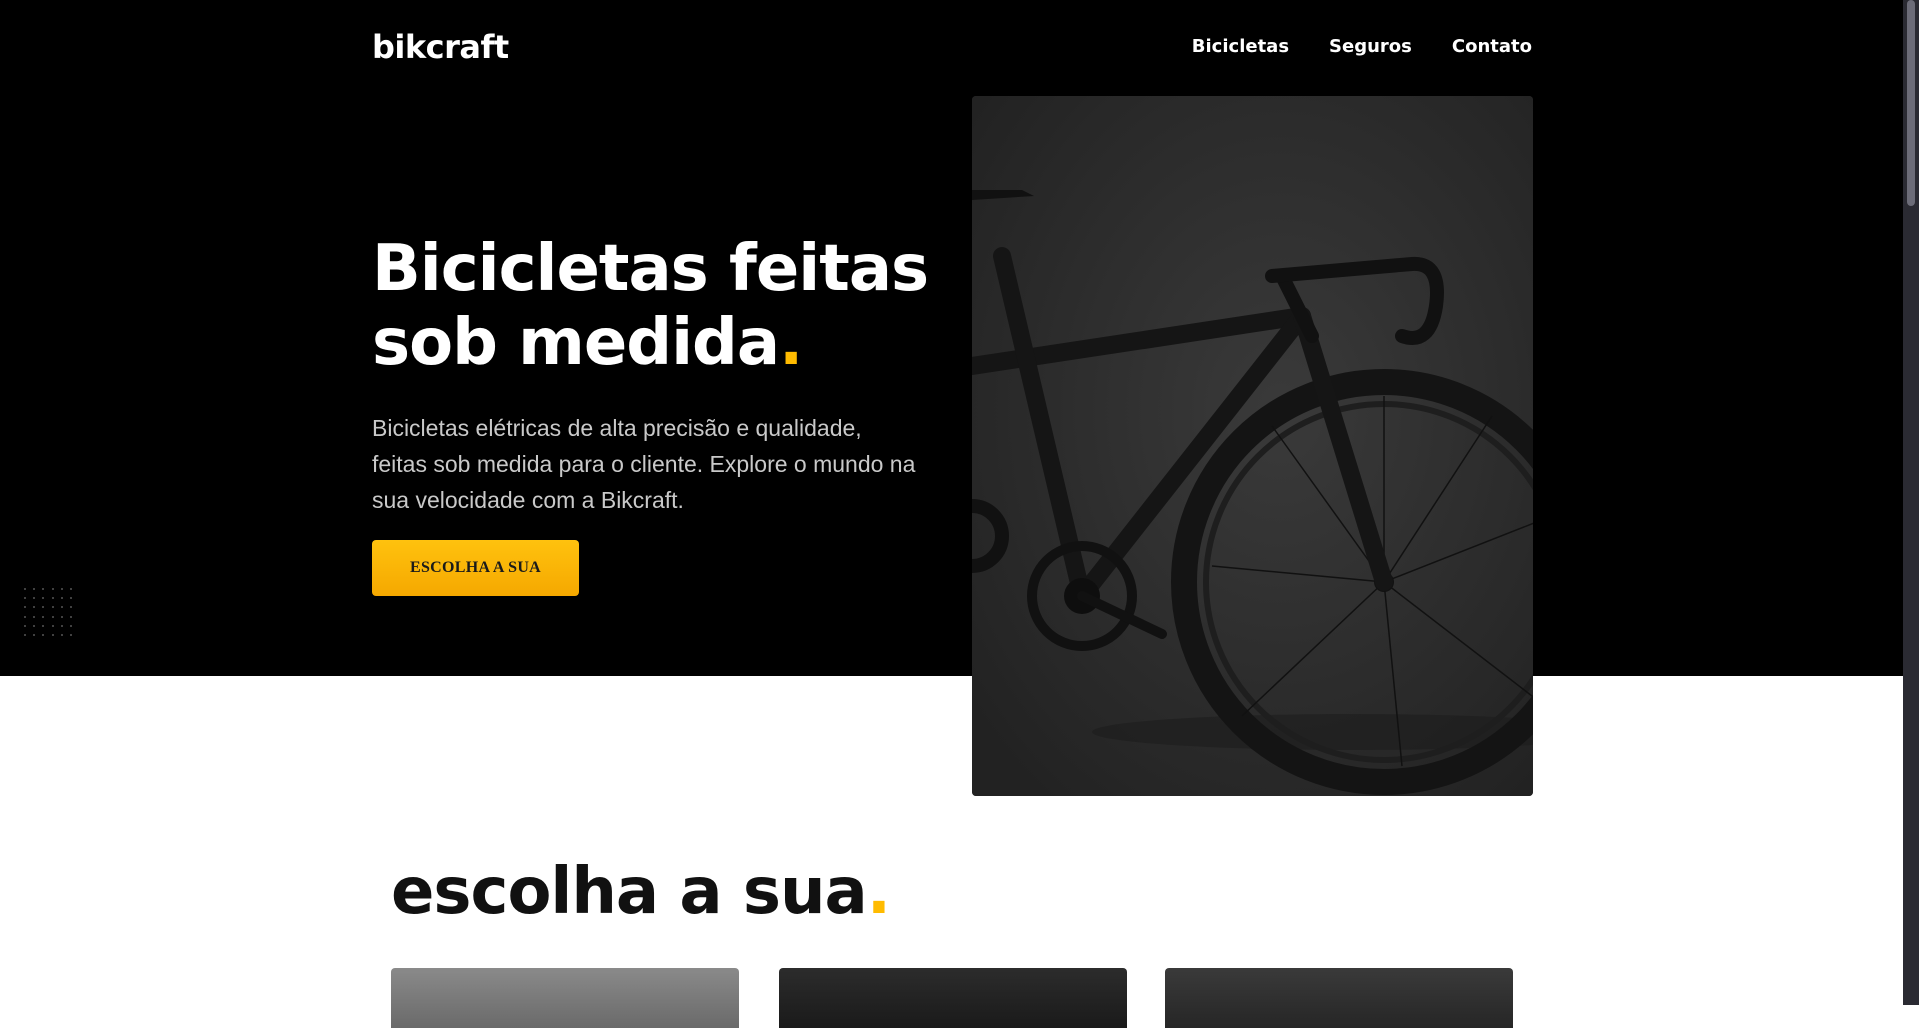 The image size is (1919, 1028). I want to click on hero-title-line-2: sob medida., so click(652, 343).